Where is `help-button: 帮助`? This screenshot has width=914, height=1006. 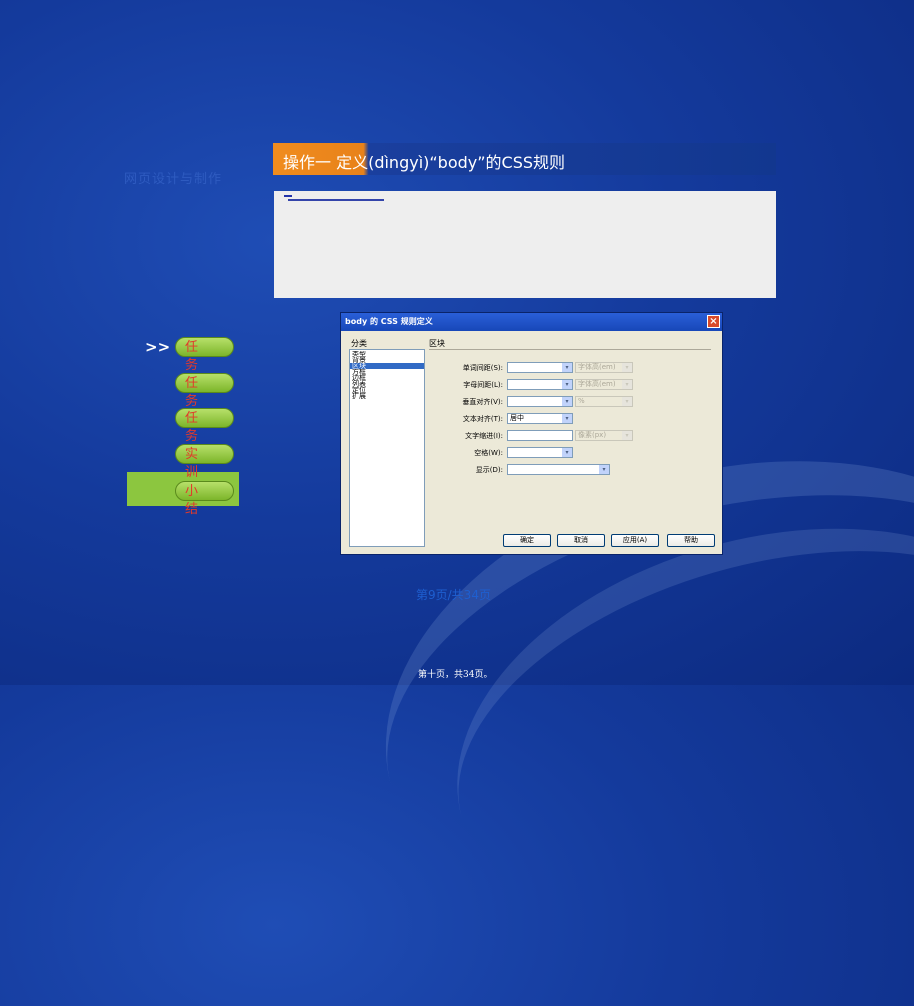 help-button: 帮助 is located at coordinates (691, 540).